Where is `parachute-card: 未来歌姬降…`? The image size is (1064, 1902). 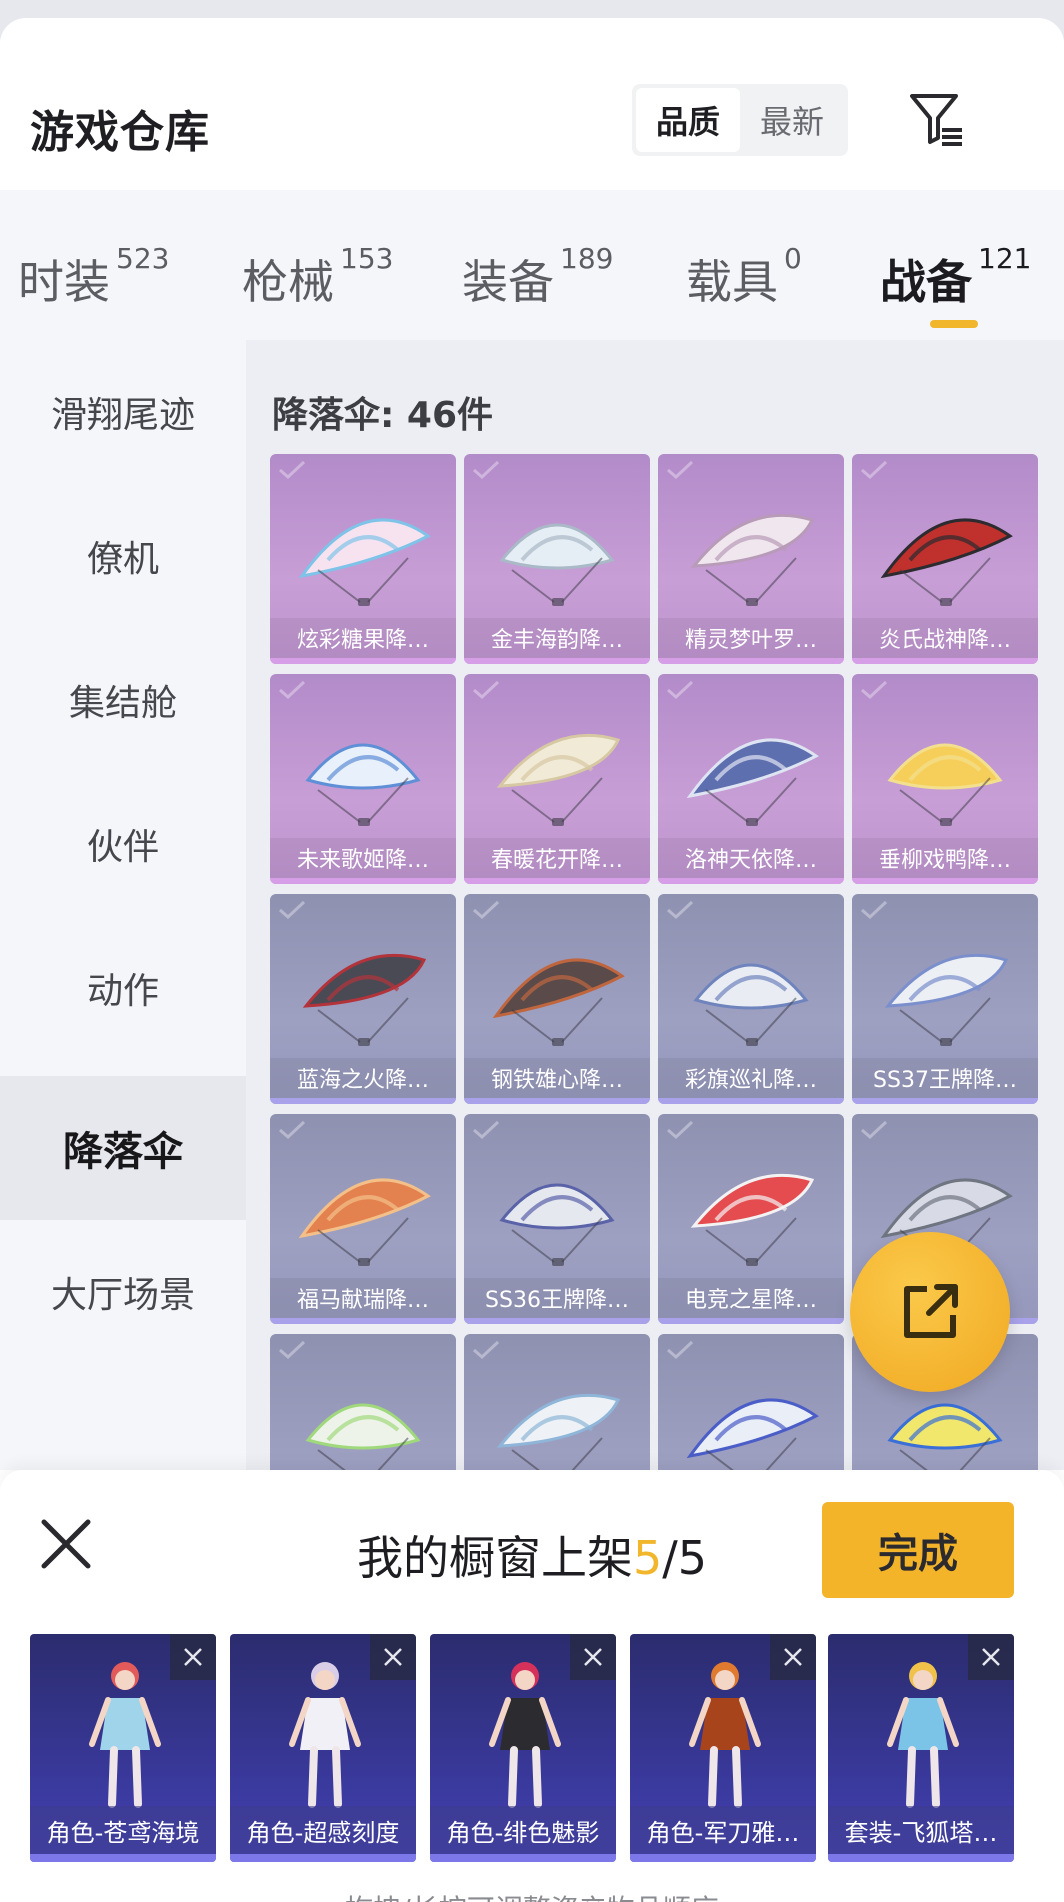
parachute-card: 未来歌姬降… is located at coordinates (363, 779).